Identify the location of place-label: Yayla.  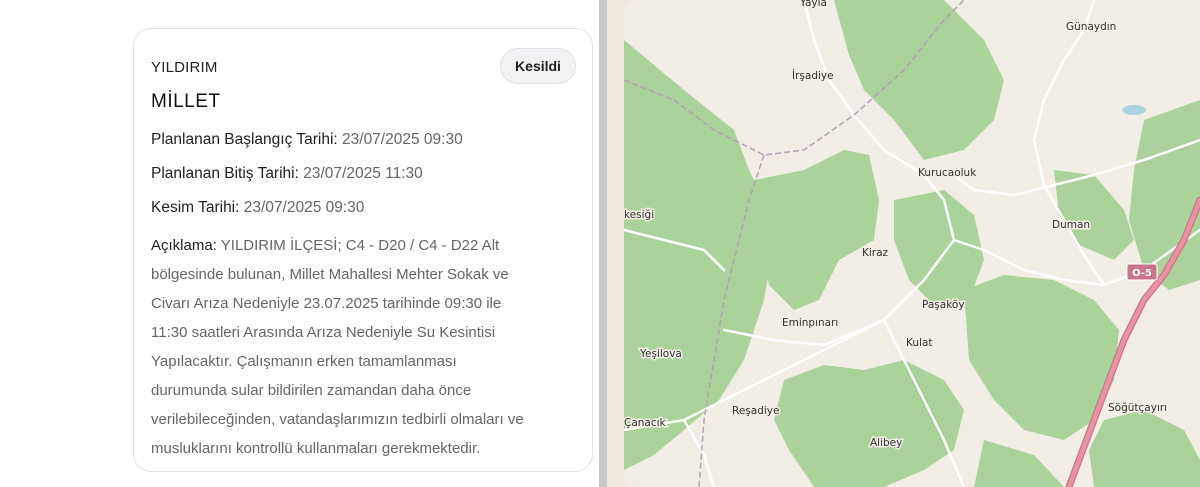
(813, 4).